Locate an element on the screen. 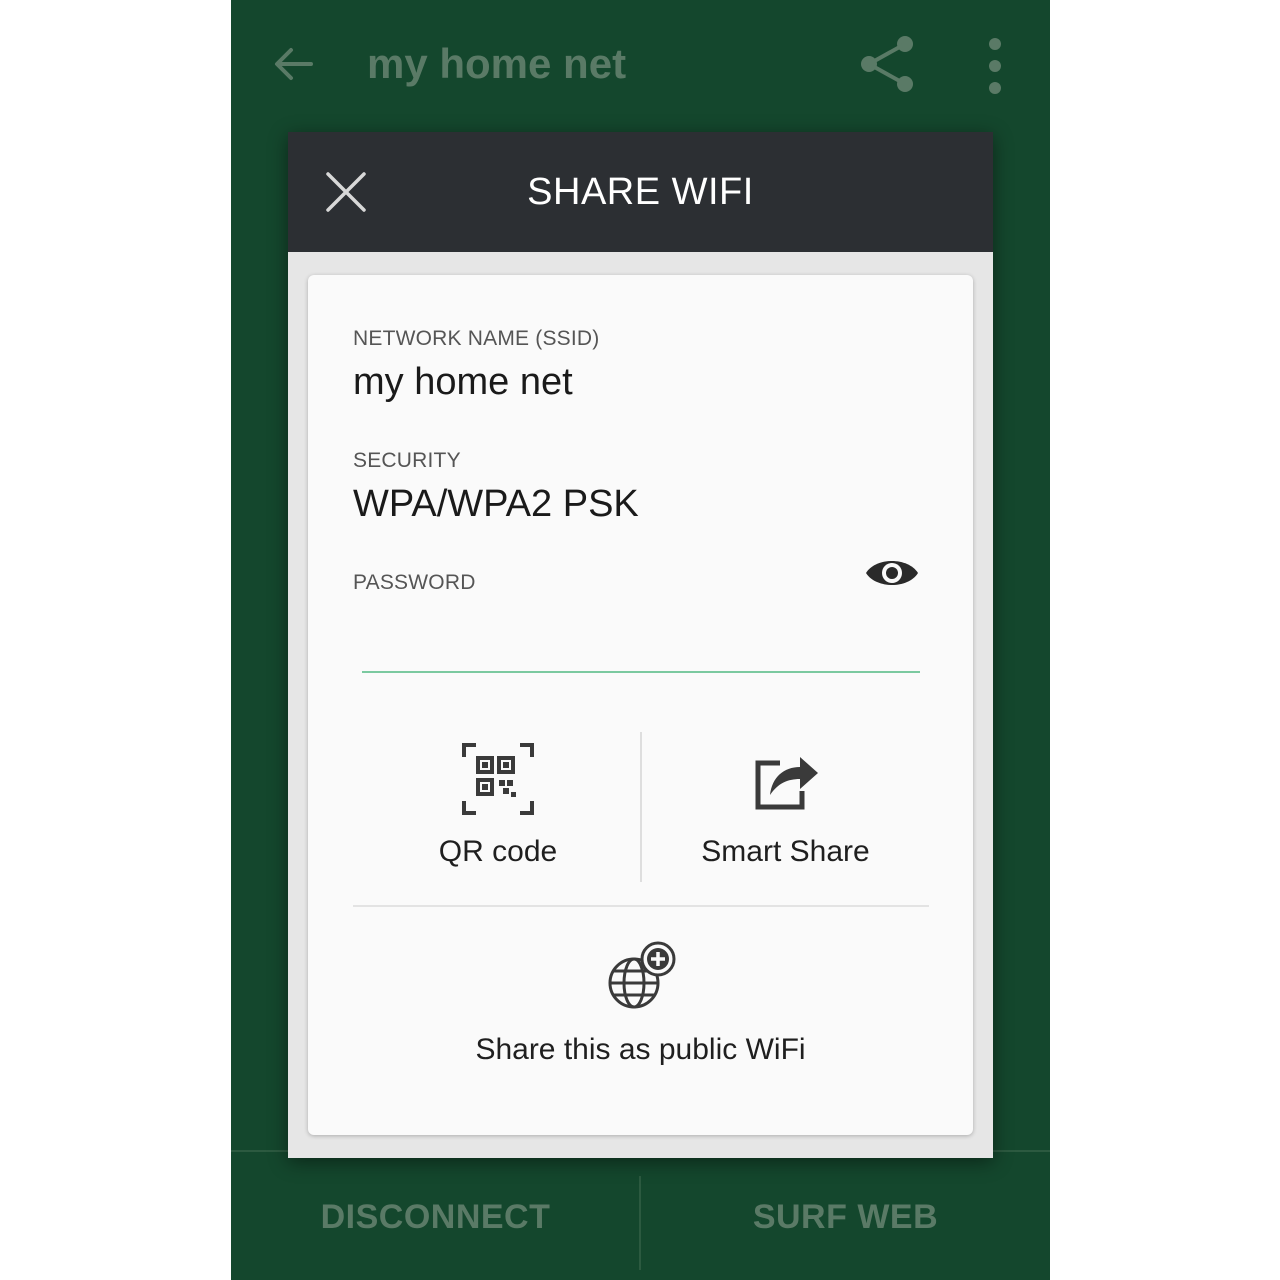 The height and width of the screenshot is (1280, 1280). qr-code-option: QR code is located at coordinates (498, 806).